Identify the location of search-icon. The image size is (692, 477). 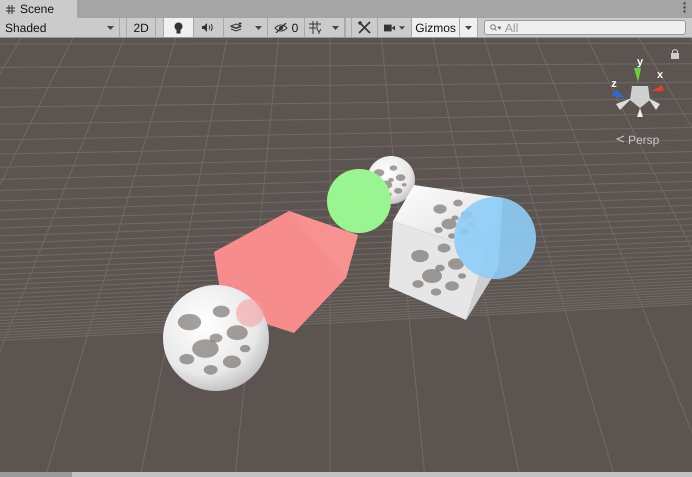
(495, 28).